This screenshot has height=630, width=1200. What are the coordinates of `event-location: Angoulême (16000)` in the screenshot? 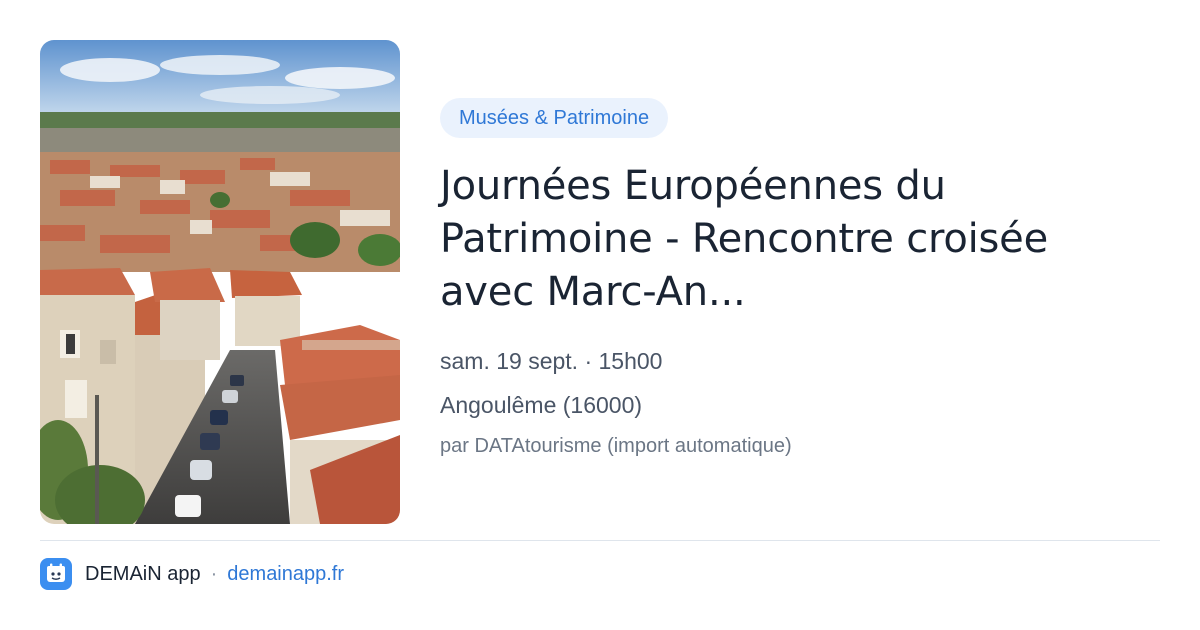 It's located at (541, 405).